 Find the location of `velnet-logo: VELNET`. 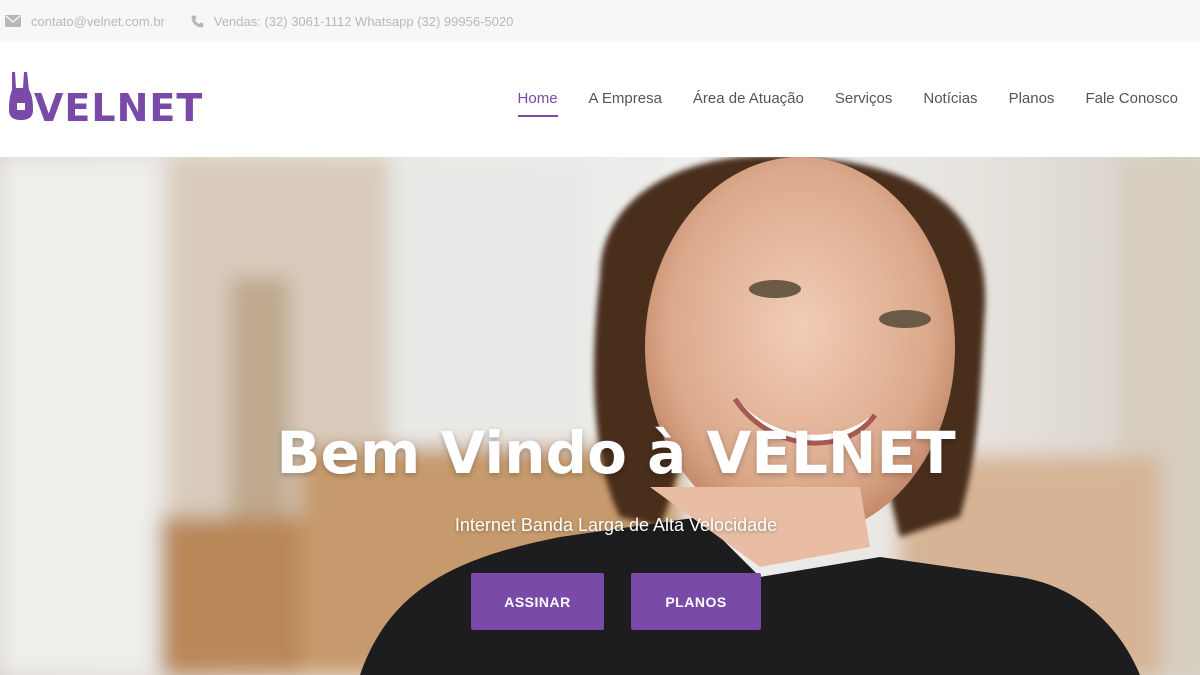

velnet-logo: VELNET is located at coordinates (104, 98).